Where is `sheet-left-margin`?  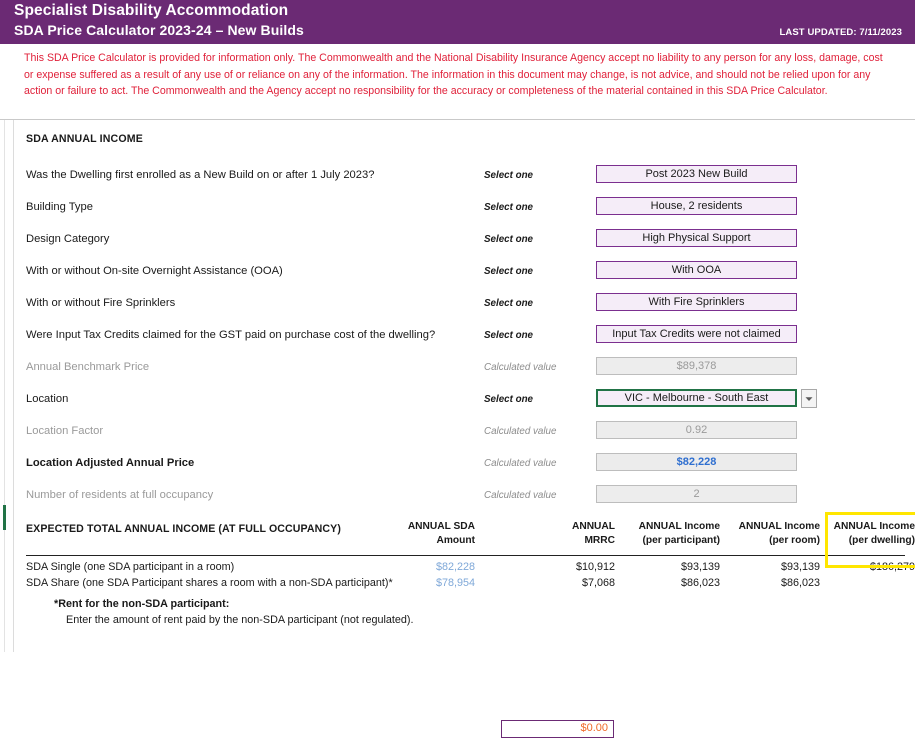 sheet-left-margin is located at coordinates (7, 386).